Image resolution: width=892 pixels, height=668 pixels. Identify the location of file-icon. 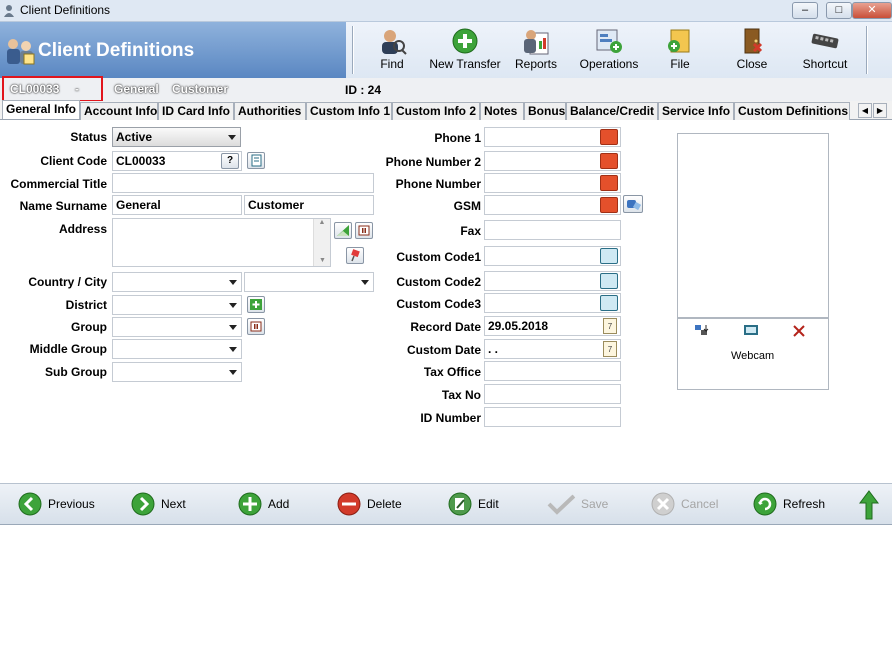
(679, 41).